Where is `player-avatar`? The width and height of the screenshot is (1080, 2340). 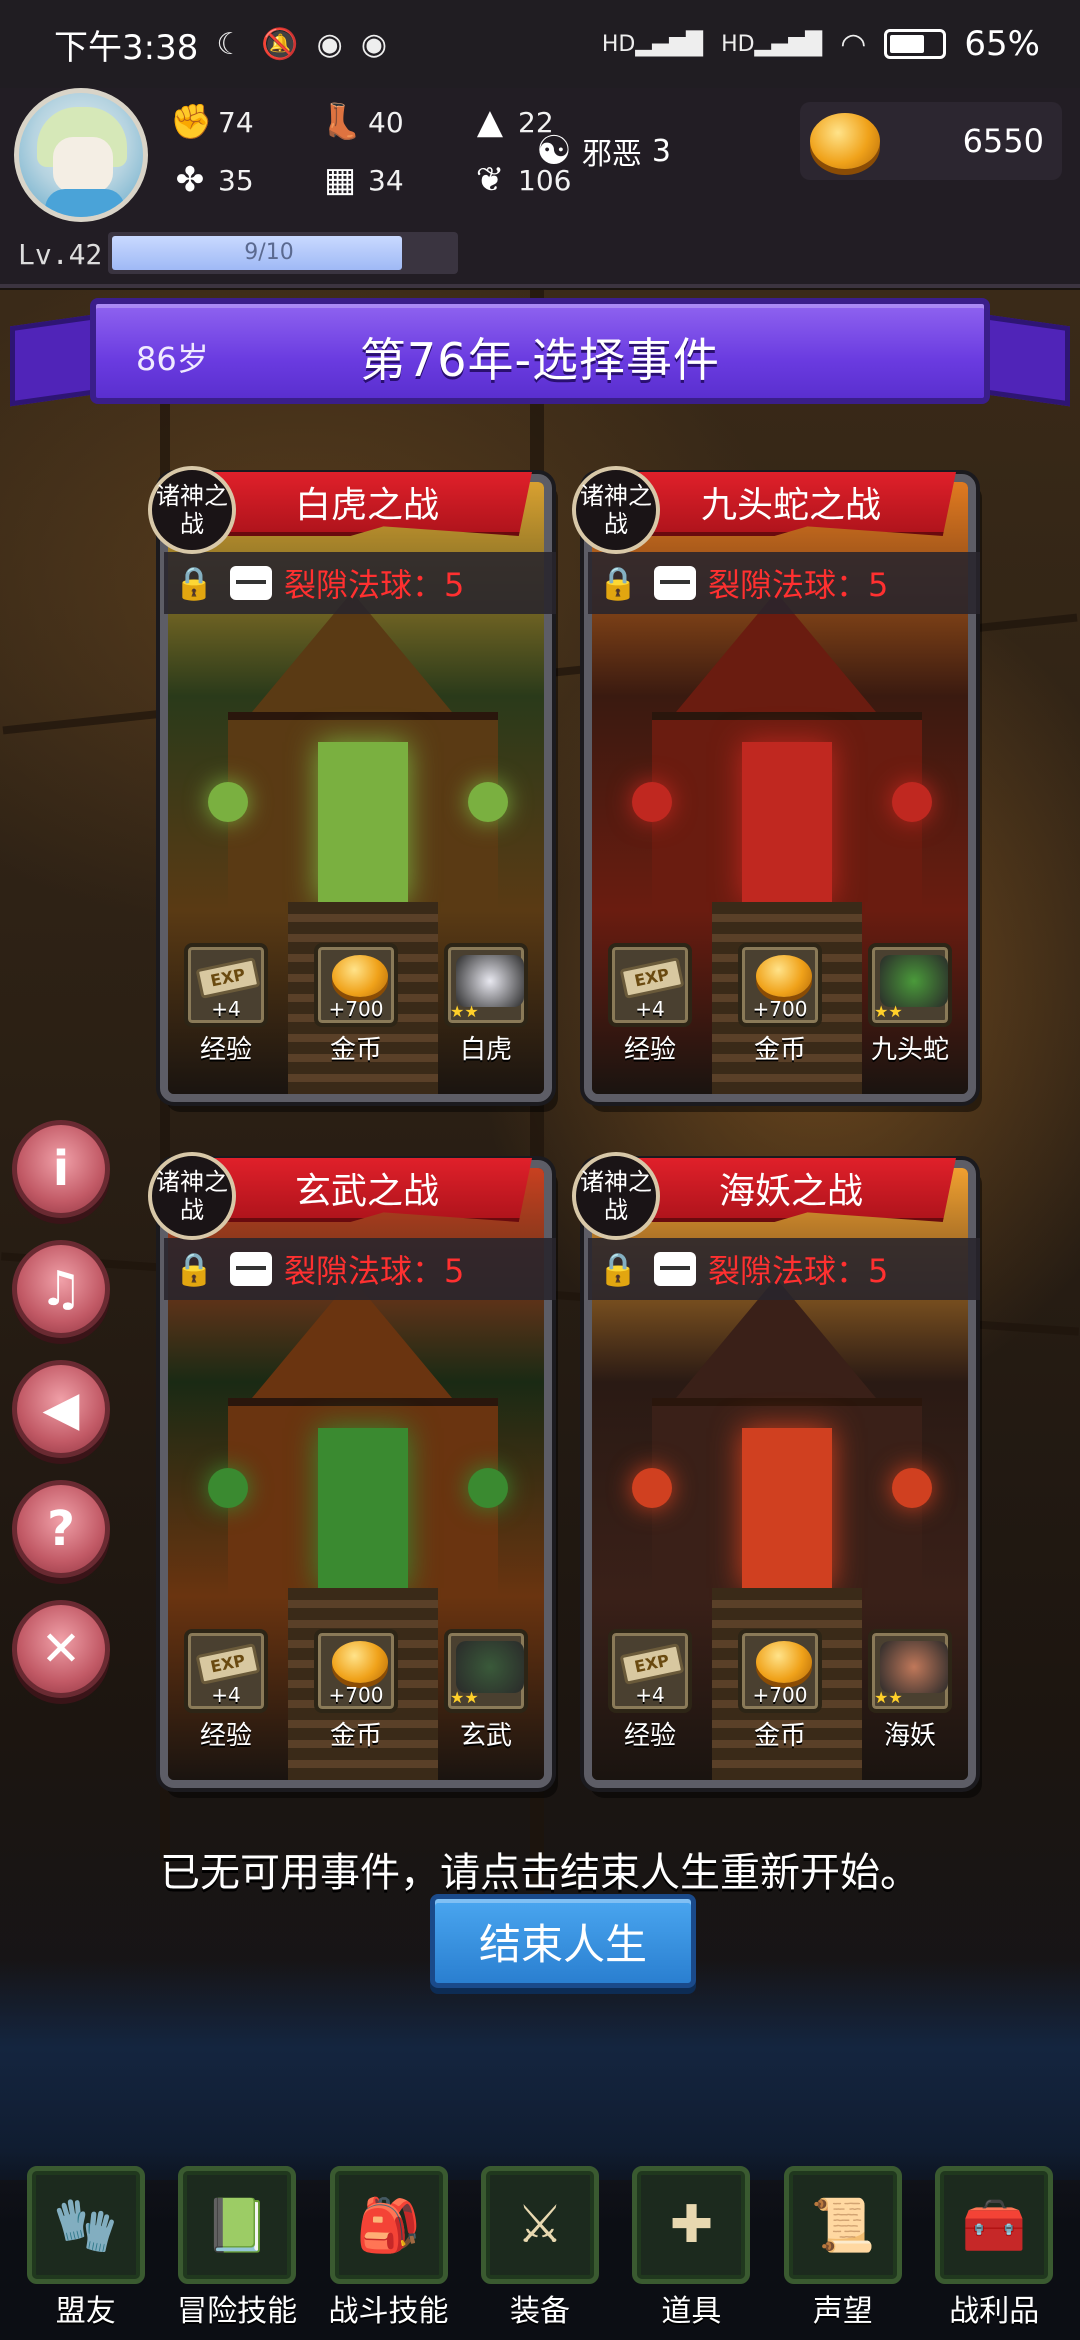
player-avatar is located at coordinates (81, 155).